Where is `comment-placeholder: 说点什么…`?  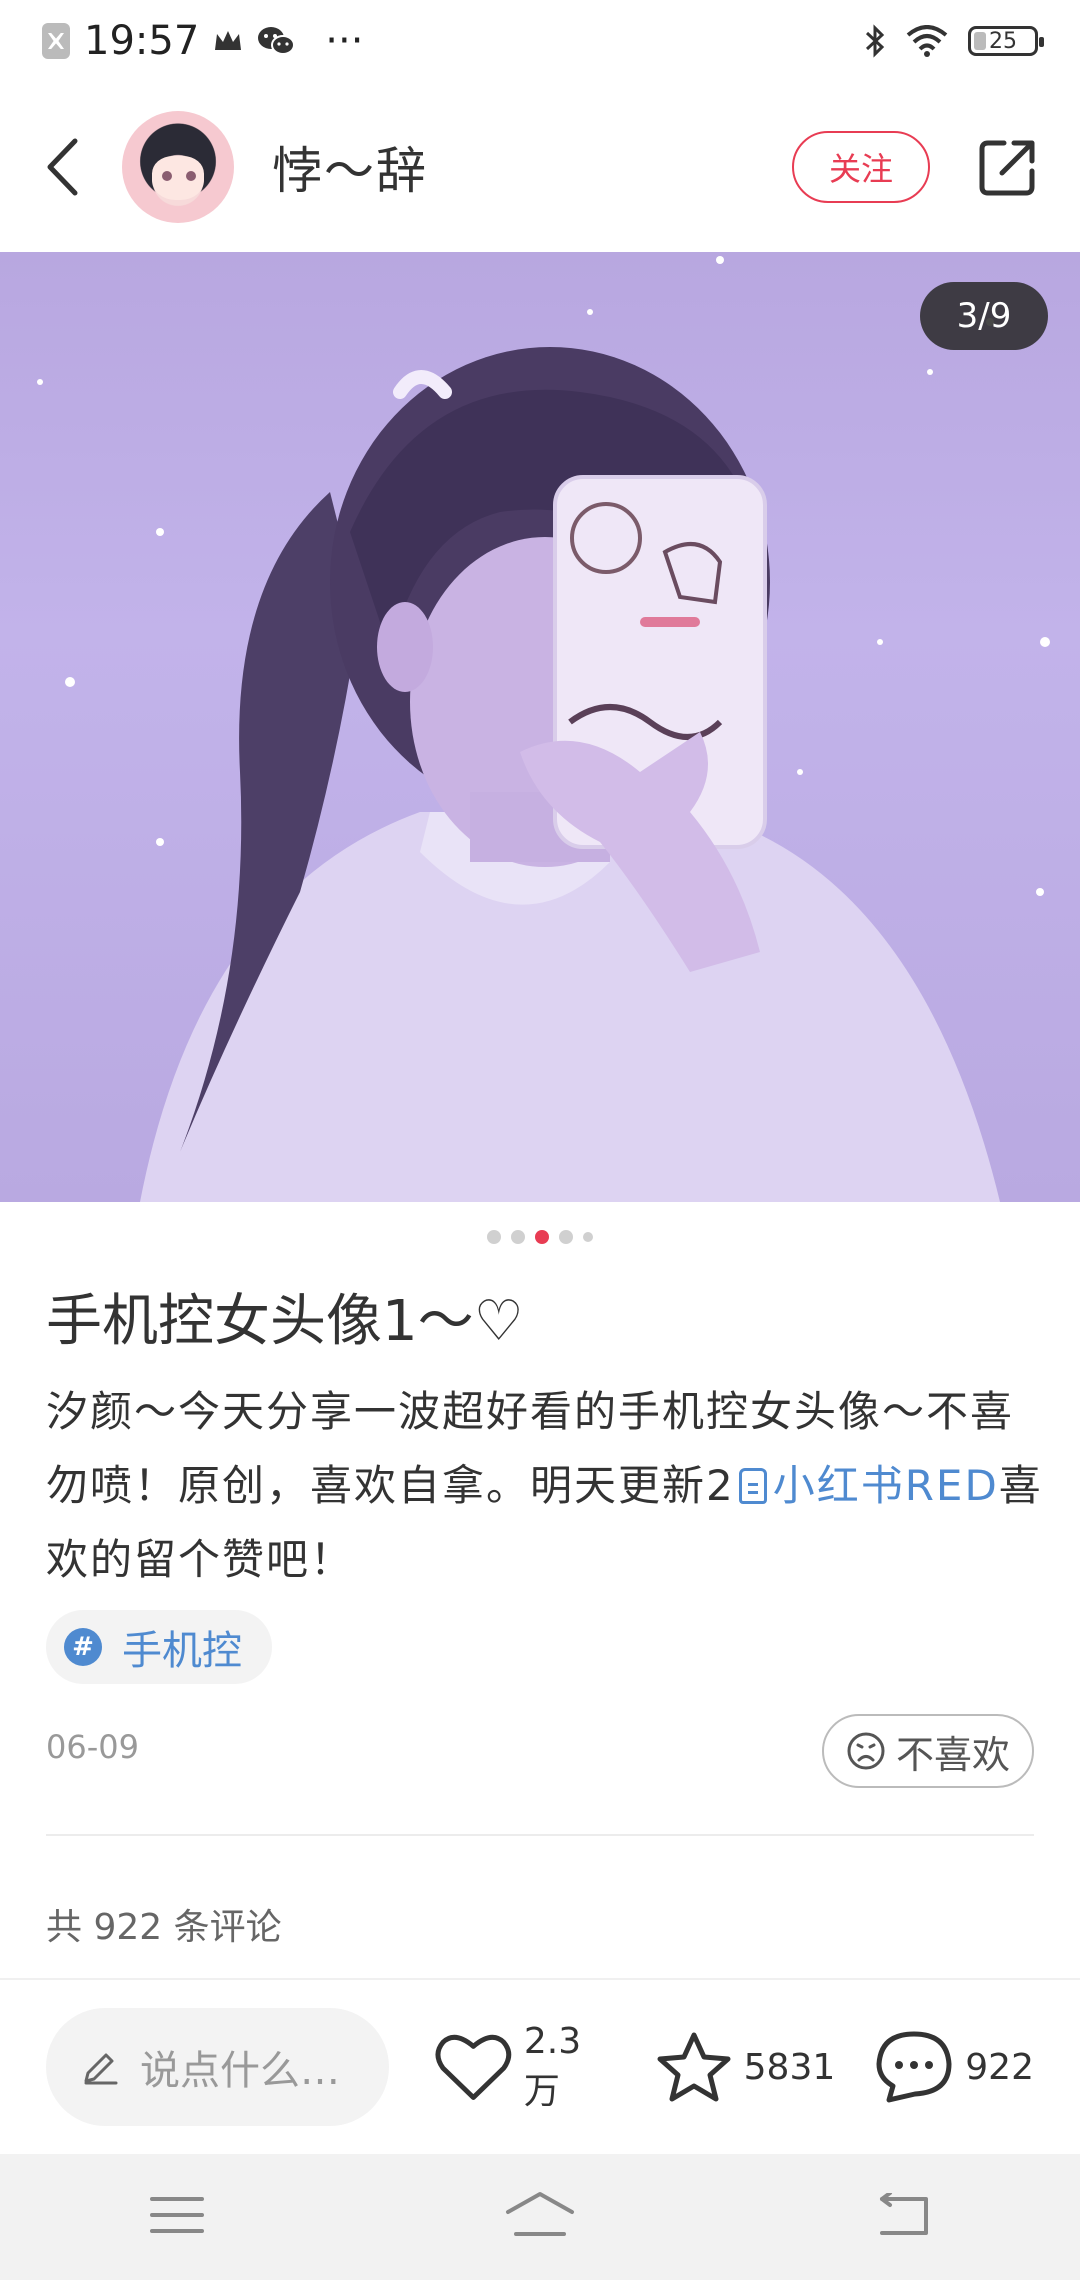 comment-placeholder: 说点什么… is located at coordinates (240, 2071).